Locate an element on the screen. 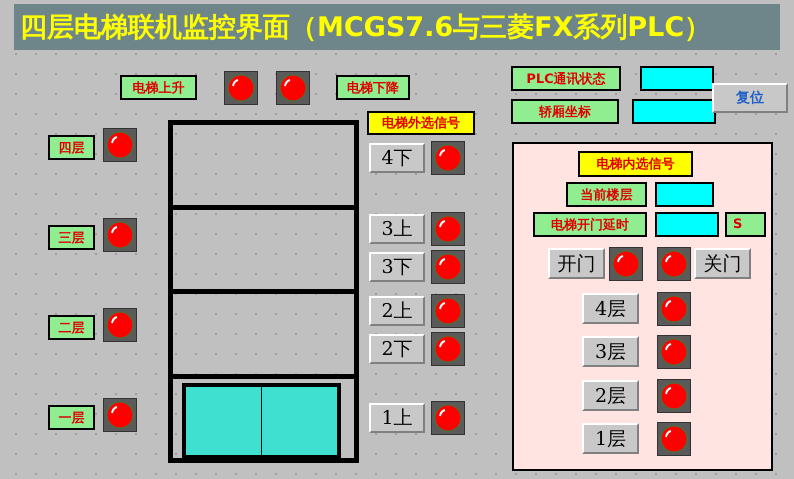 The height and width of the screenshot is (479, 794). call-button: 4下 is located at coordinates (397, 158).